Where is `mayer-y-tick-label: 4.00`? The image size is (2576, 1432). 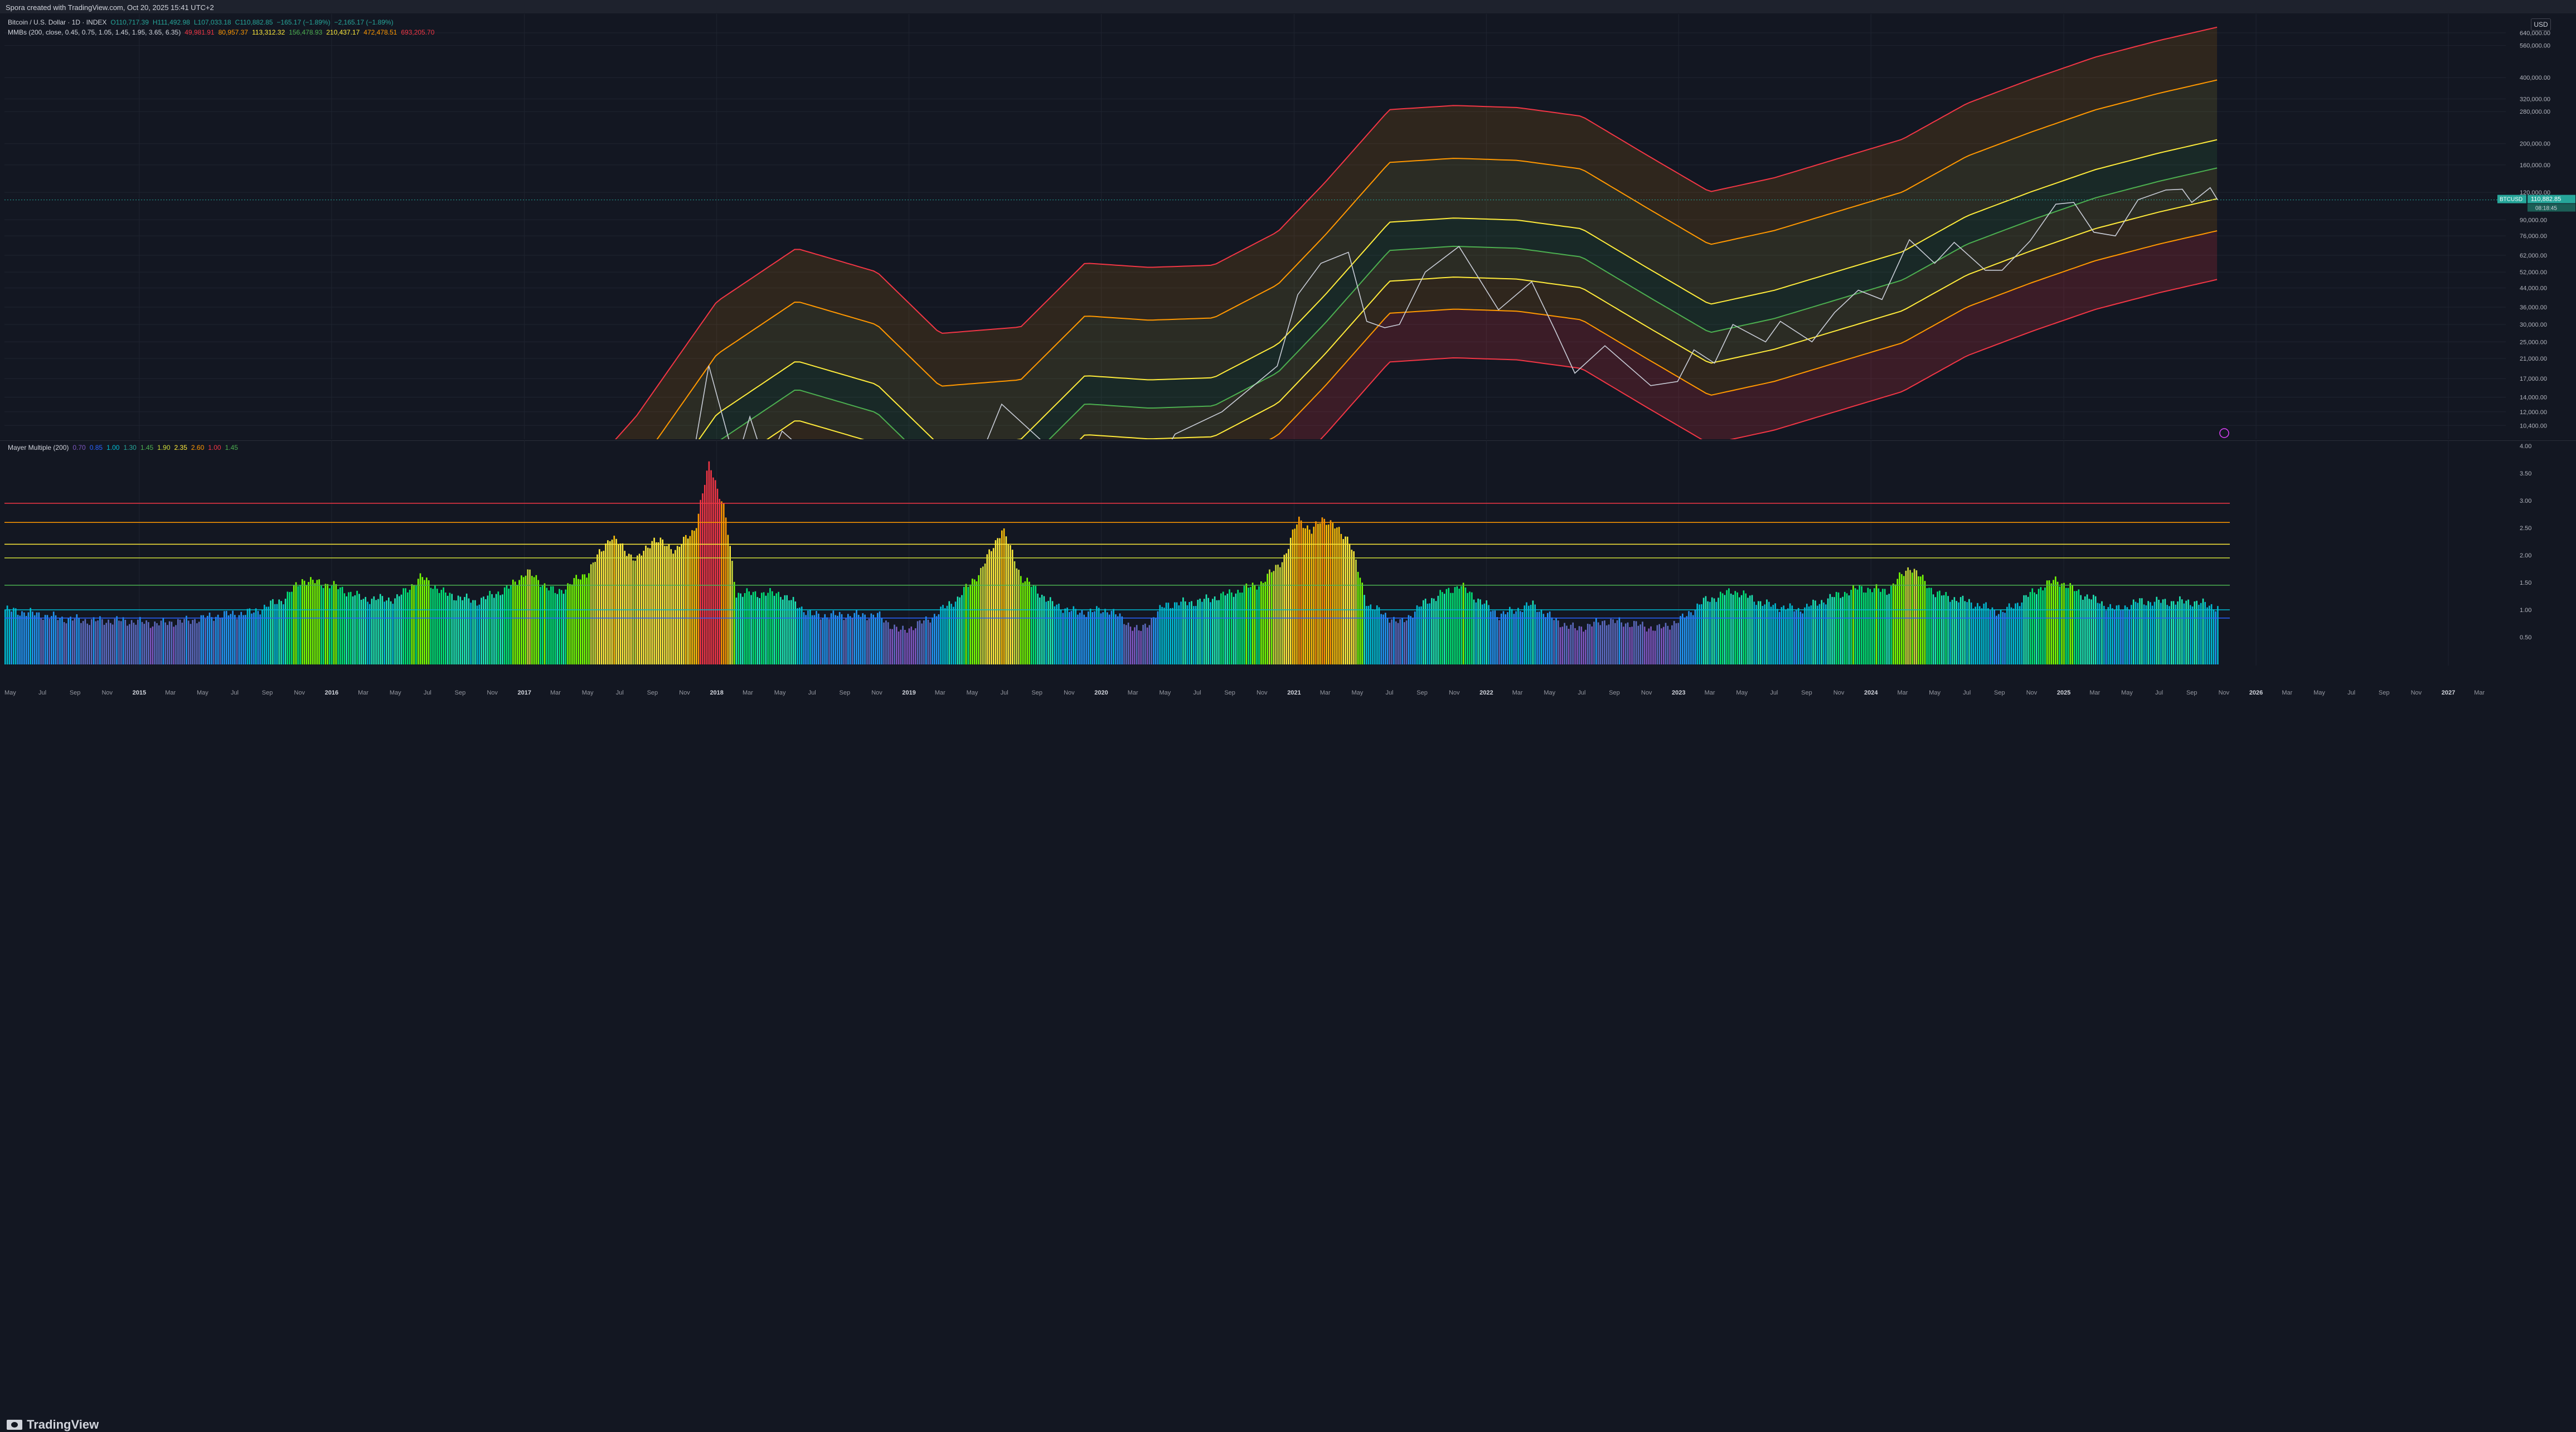
mayer-y-tick-label: 4.00 is located at coordinates (2526, 446).